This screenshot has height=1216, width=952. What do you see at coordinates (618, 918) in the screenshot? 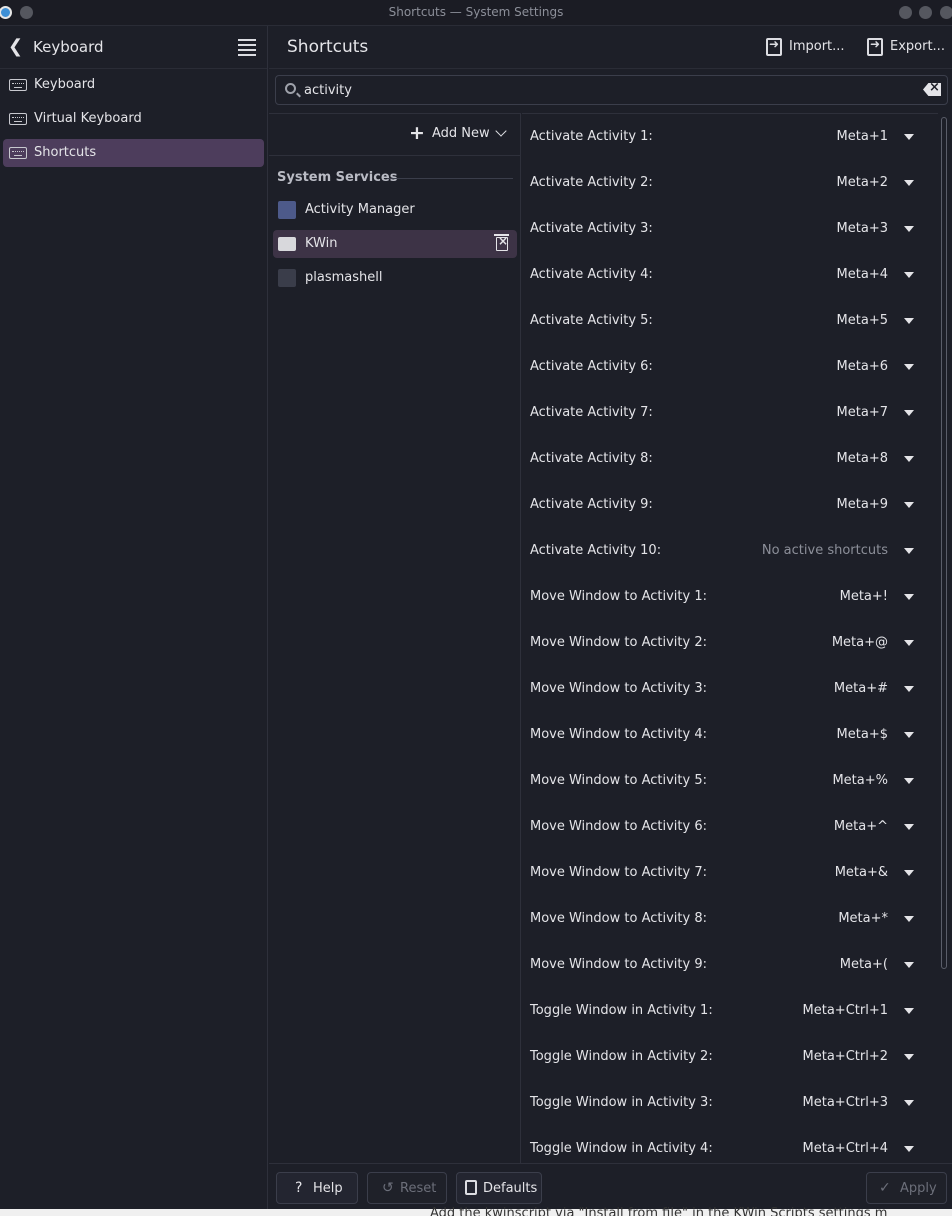
I see `shortcut-action-name: Move Window to Activity 8:` at bounding box center [618, 918].